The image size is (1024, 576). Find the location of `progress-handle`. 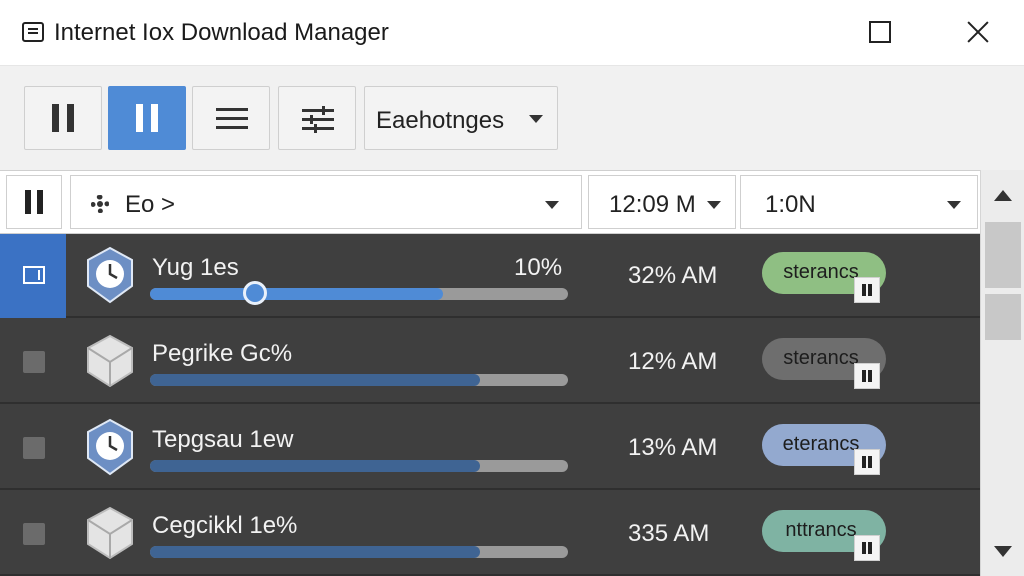

progress-handle is located at coordinates (254, 293).